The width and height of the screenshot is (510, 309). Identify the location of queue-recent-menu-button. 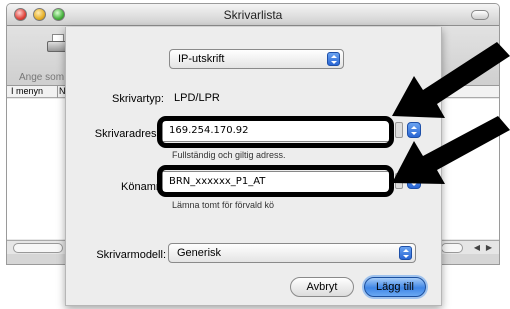
(414, 181).